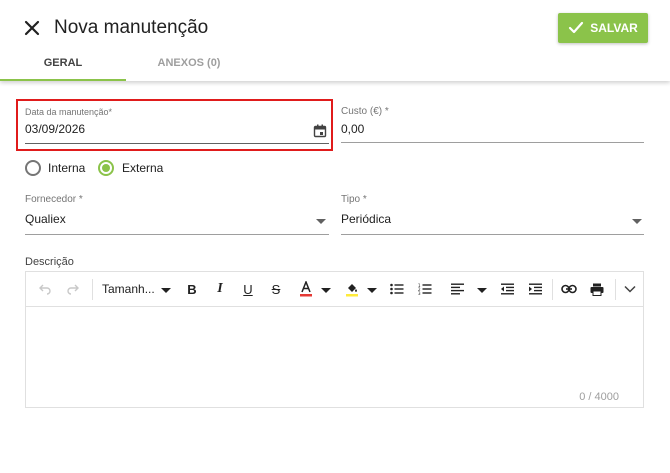 Image resolution: width=670 pixels, height=473 pixels. Describe the element at coordinates (397, 289) in the screenshot. I see `bullet-list-icon` at that location.